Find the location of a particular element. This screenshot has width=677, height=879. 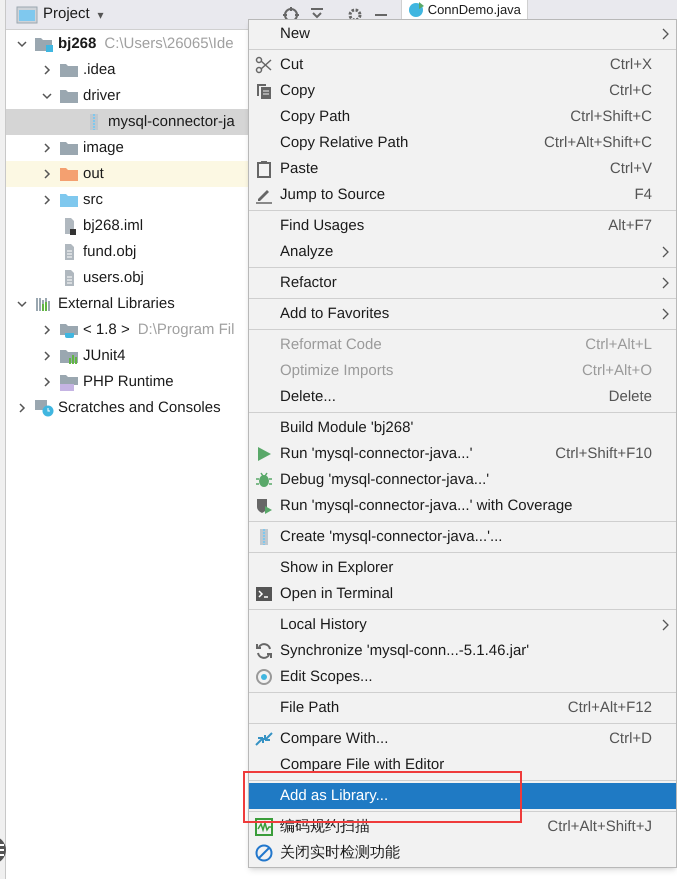

shortcut-label: Ctrl+Alt+F12 is located at coordinates (610, 708).